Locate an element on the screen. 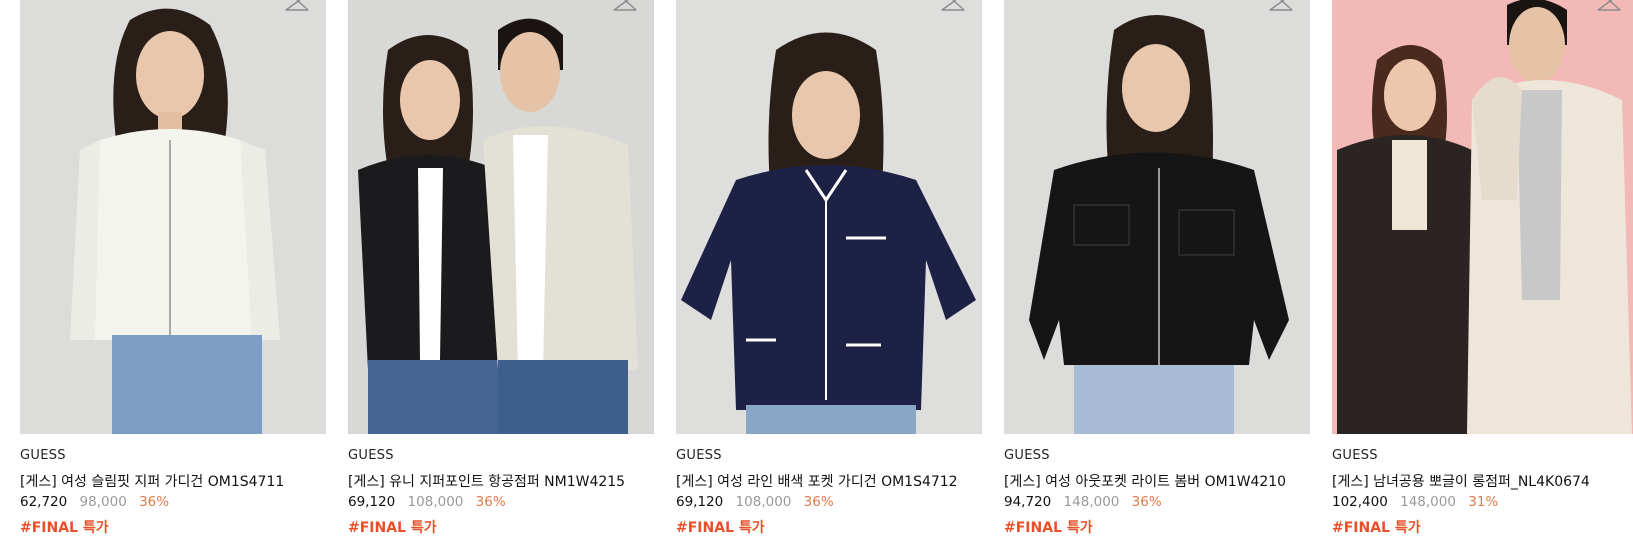 This screenshot has width=1633, height=538. discount-rate: 31% is located at coordinates (1483, 502).